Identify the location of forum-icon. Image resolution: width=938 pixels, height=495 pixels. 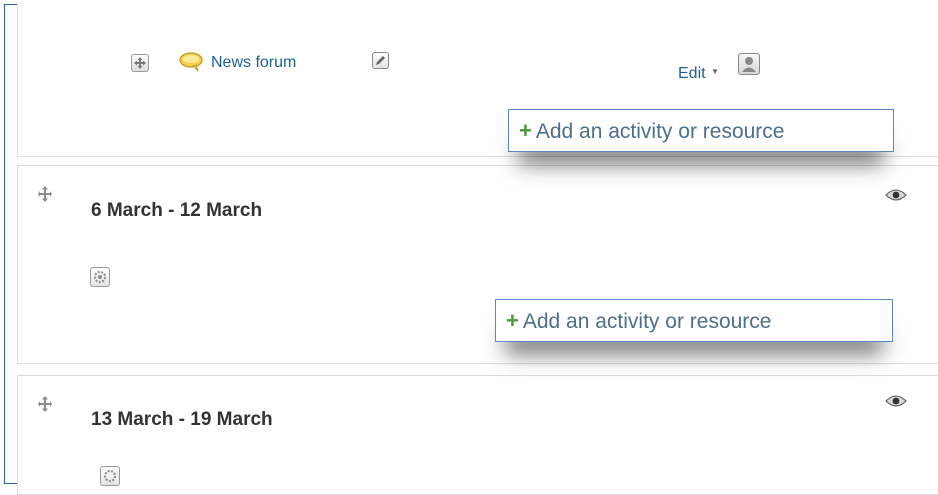
(191, 62).